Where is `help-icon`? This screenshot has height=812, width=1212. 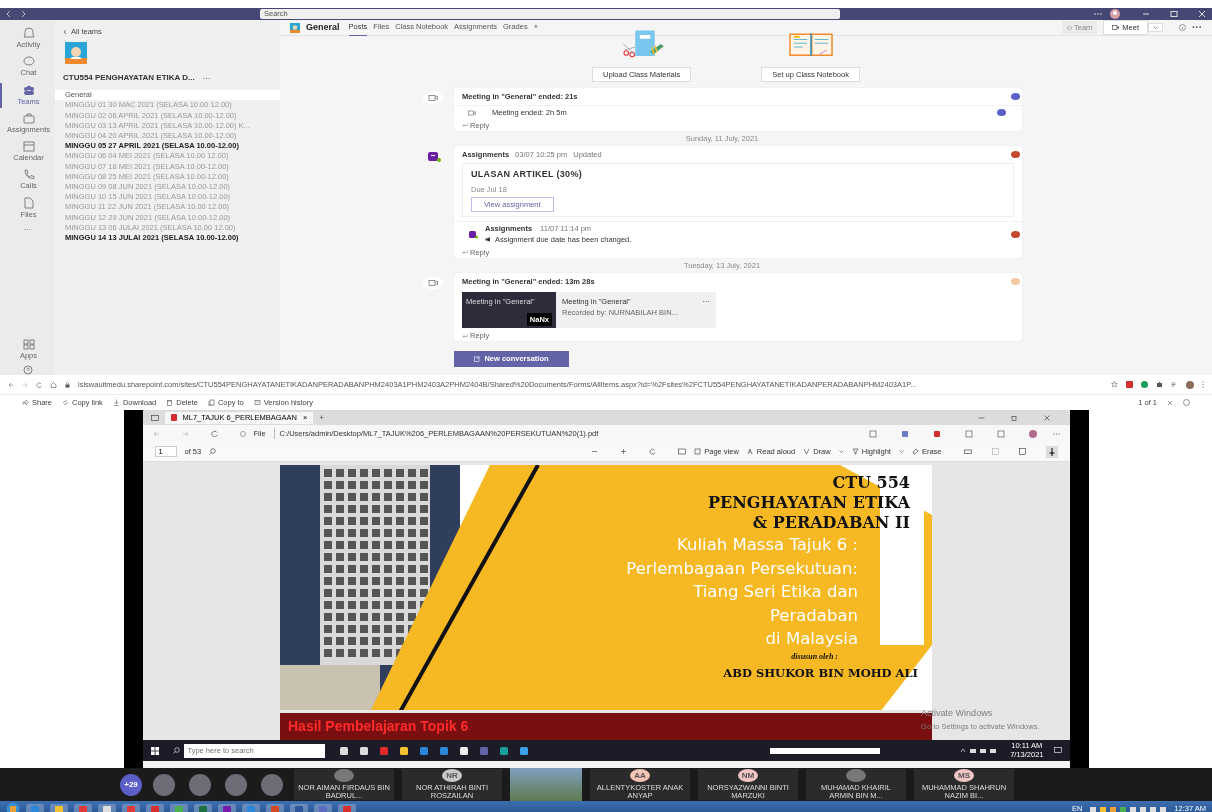 help-icon is located at coordinates (27, 370).